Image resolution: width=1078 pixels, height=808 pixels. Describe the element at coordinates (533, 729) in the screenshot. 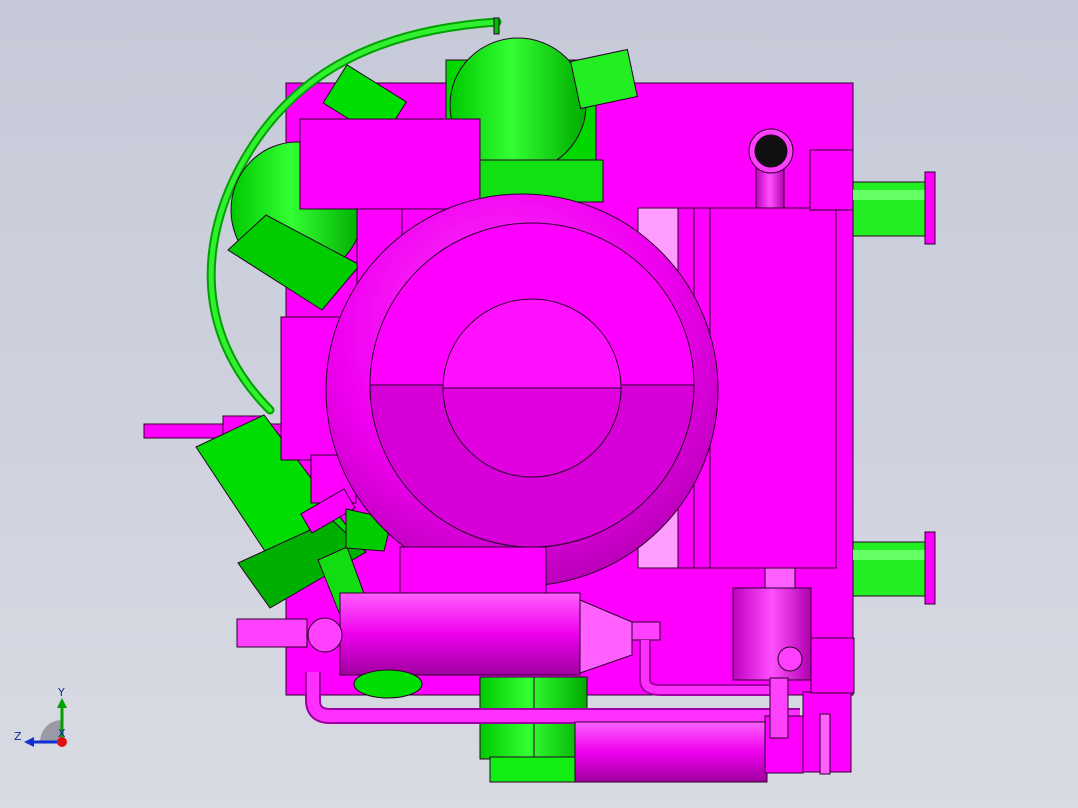

I see `green-bottom-motor` at that location.